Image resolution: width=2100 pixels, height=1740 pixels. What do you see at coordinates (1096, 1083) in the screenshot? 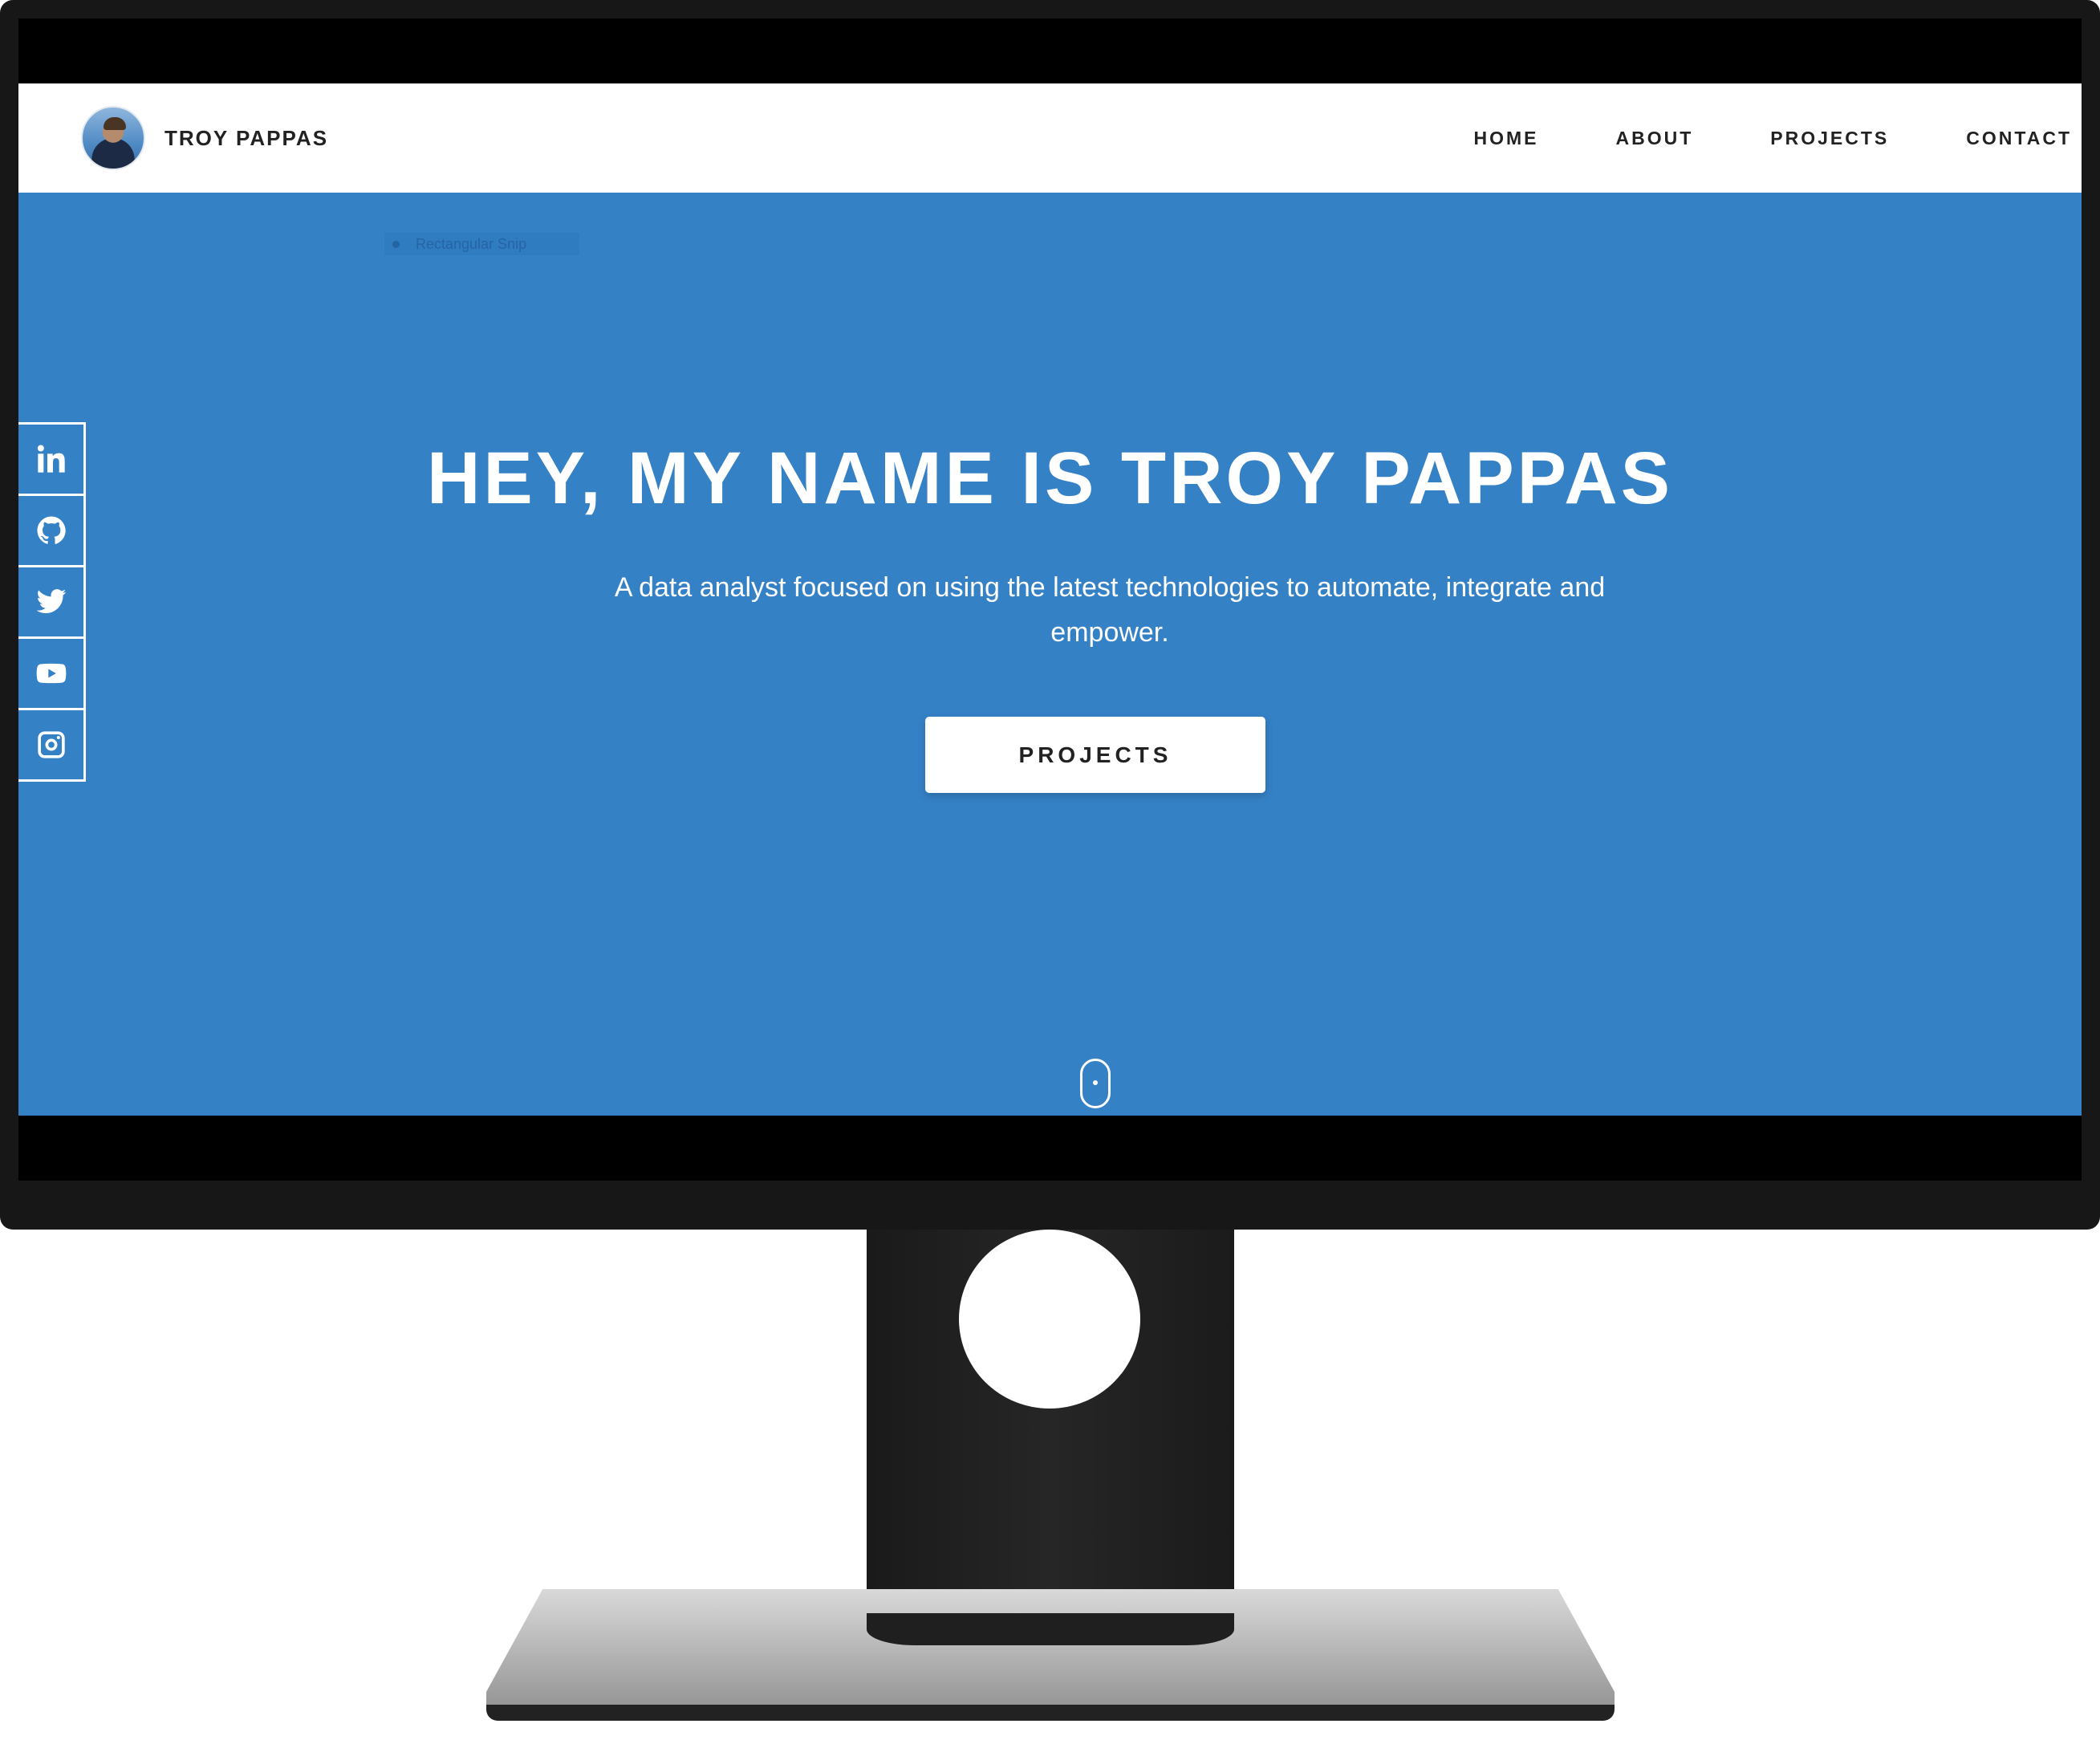
I see `scroll-down-mouse-icon` at bounding box center [1096, 1083].